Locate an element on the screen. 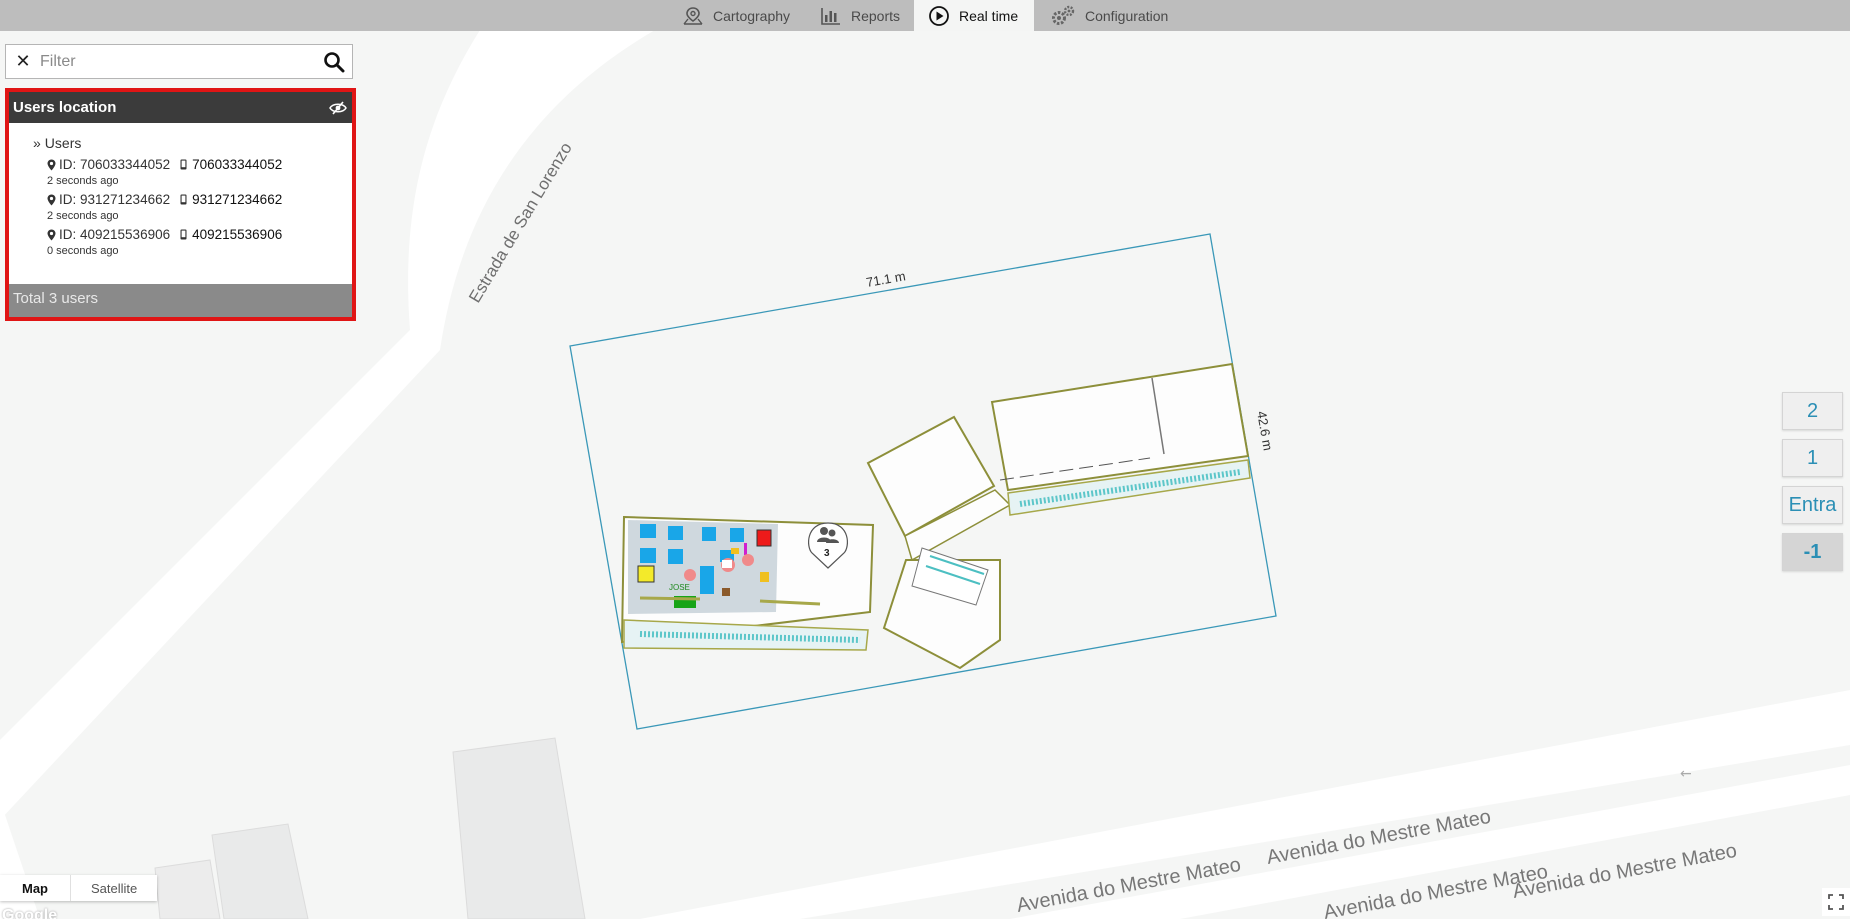 The height and width of the screenshot is (919, 1850). tab-real-time: Real time is located at coordinates (974, 15).